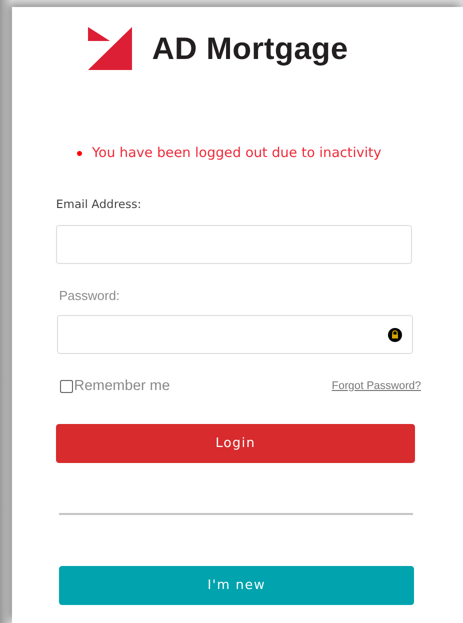 The height and width of the screenshot is (623, 463). What do you see at coordinates (235, 443) in the screenshot?
I see `login-button: Login` at bounding box center [235, 443].